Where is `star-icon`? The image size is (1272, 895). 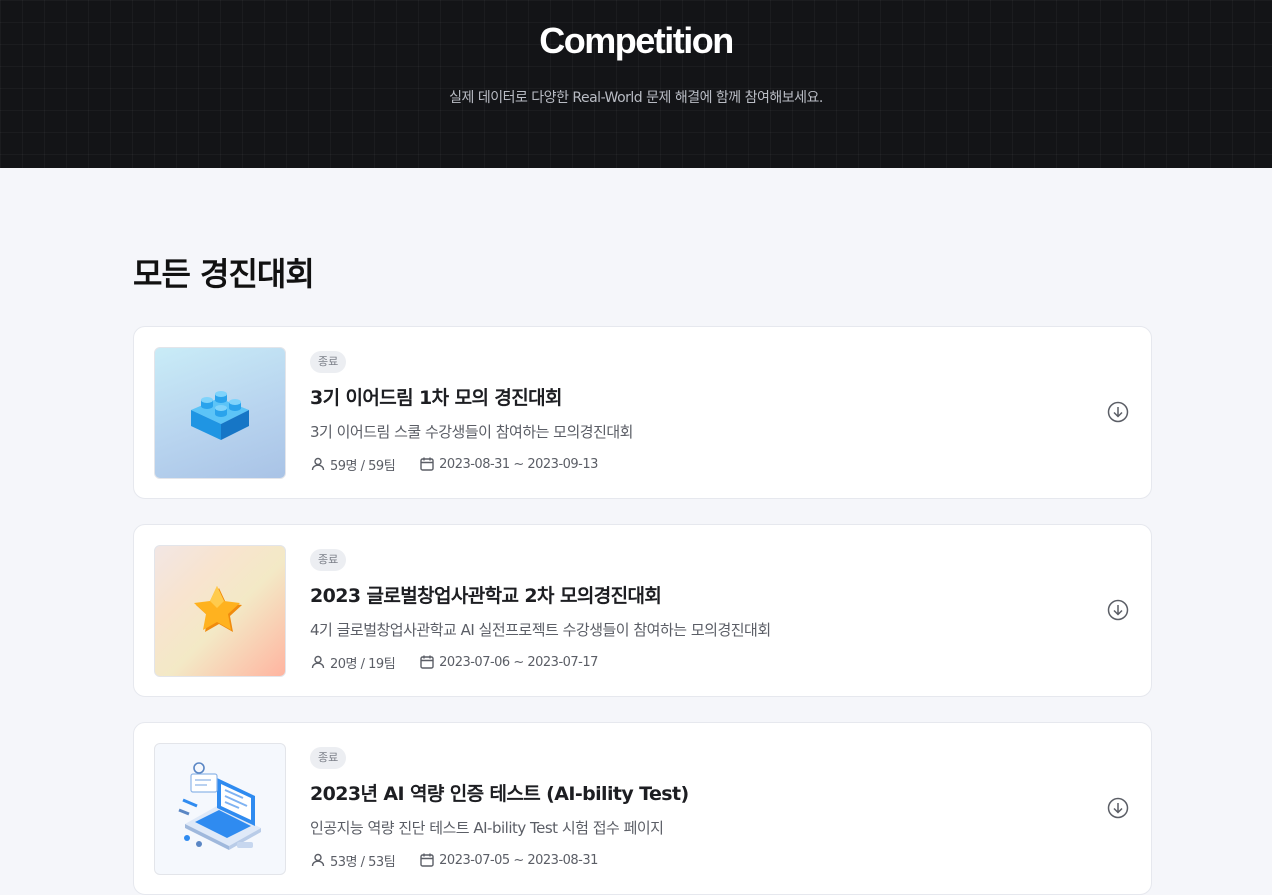 star-icon is located at coordinates (218, 609).